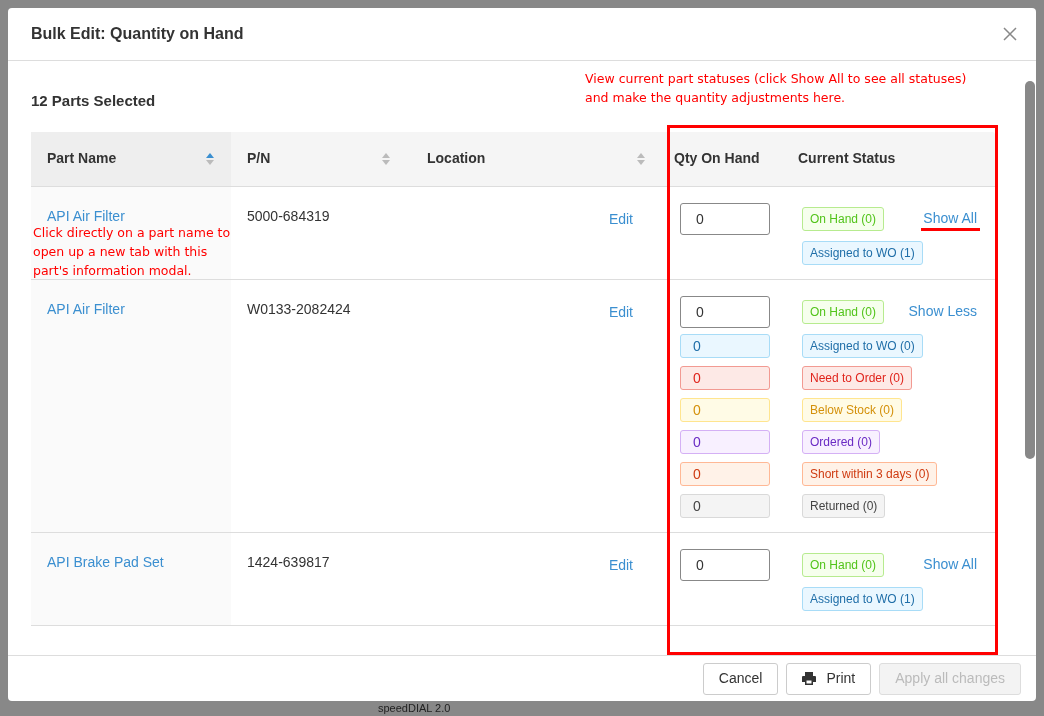 Image resolution: width=1044 pixels, height=716 pixels. What do you see at coordinates (862, 345) in the screenshot?
I see `status-badge: Assigned to WO (0)` at bounding box center [862, 345].